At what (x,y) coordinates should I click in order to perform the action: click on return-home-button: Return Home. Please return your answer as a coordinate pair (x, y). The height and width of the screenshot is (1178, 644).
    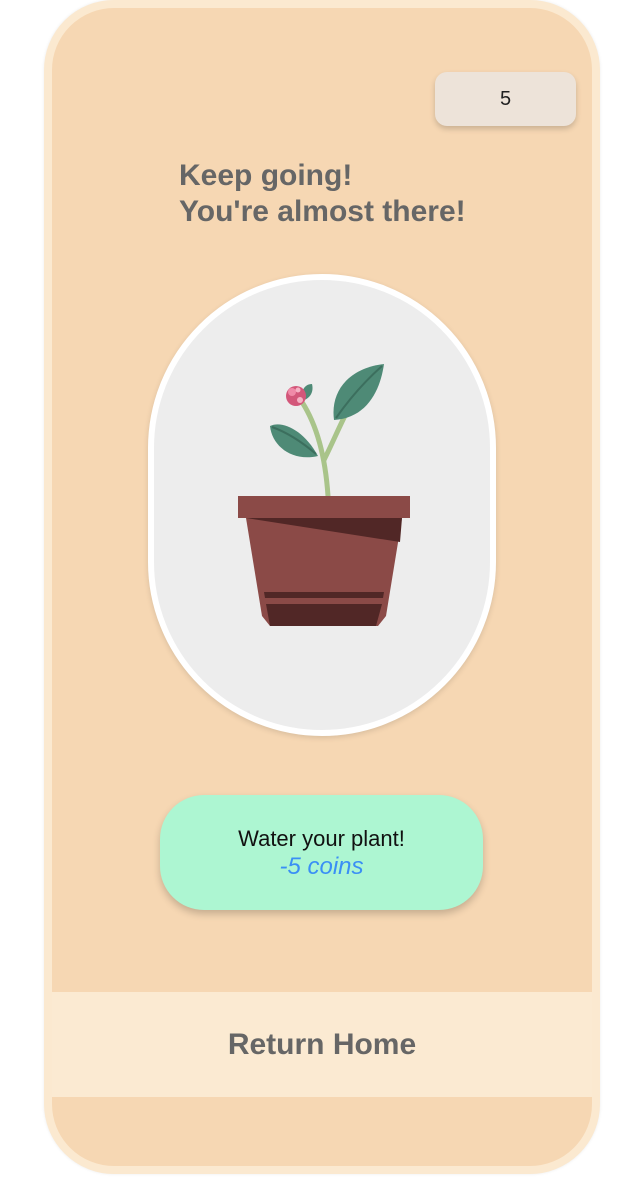
    Looking at the image, I should click on (322, 1044).